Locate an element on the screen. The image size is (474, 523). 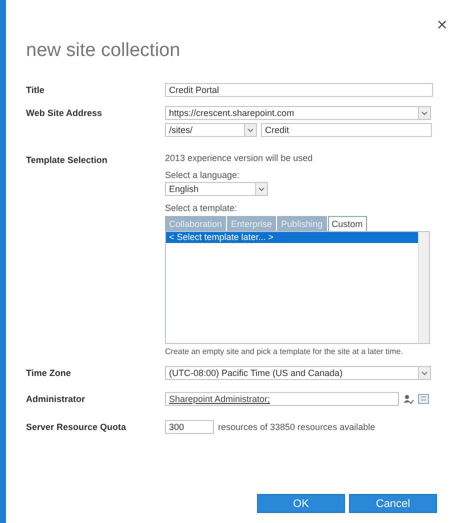
dialog-title: new site collection is located at coordinates (104, 51).